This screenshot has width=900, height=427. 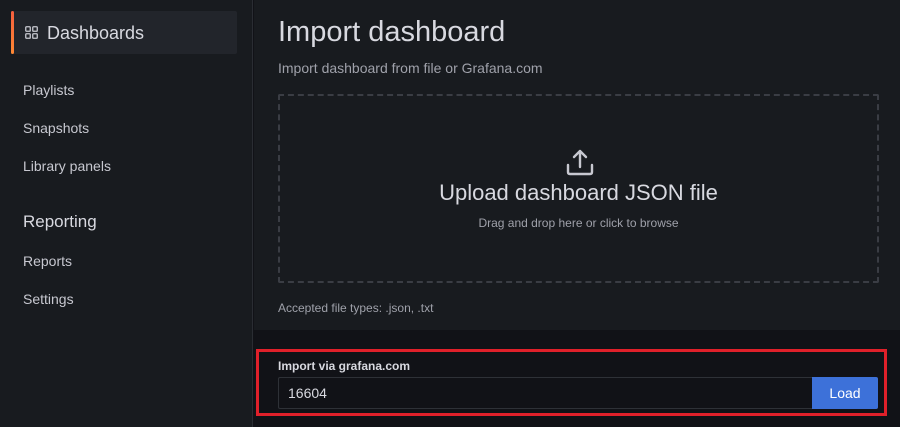 I want to click on grafana-id-input, so click(x=545, y=393).